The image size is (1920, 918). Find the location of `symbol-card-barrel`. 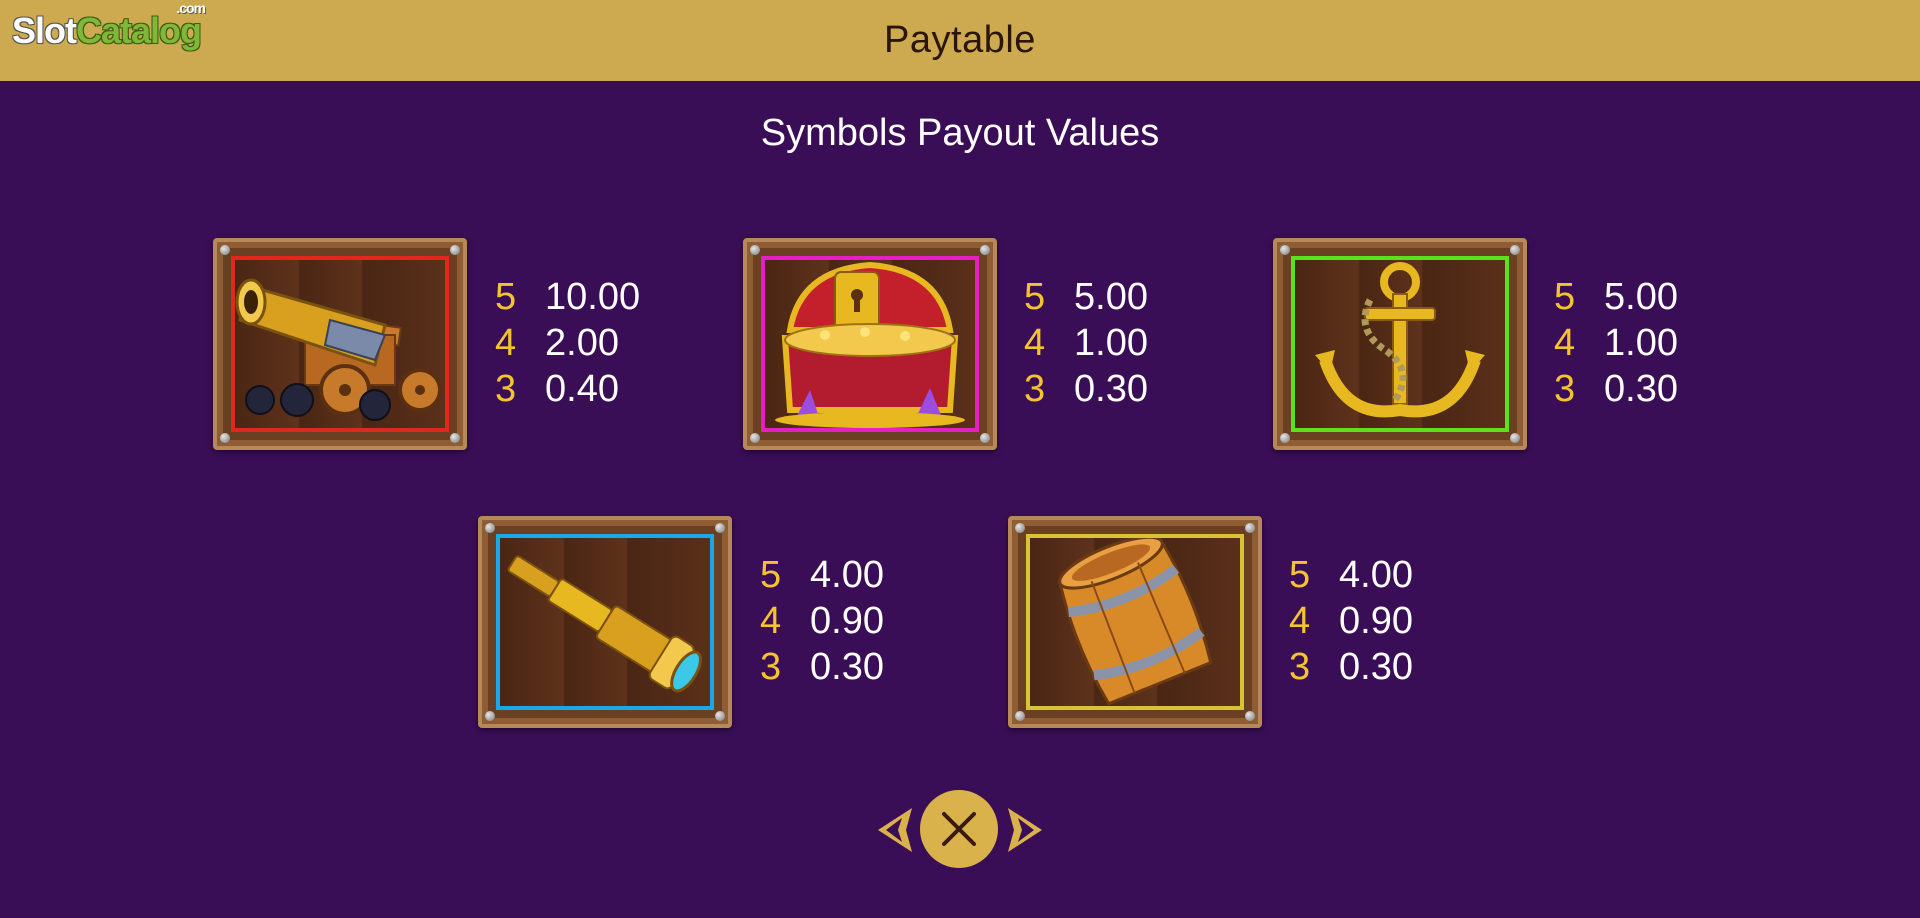

symbol-card-barrel is located at coordinates (1135, 622).